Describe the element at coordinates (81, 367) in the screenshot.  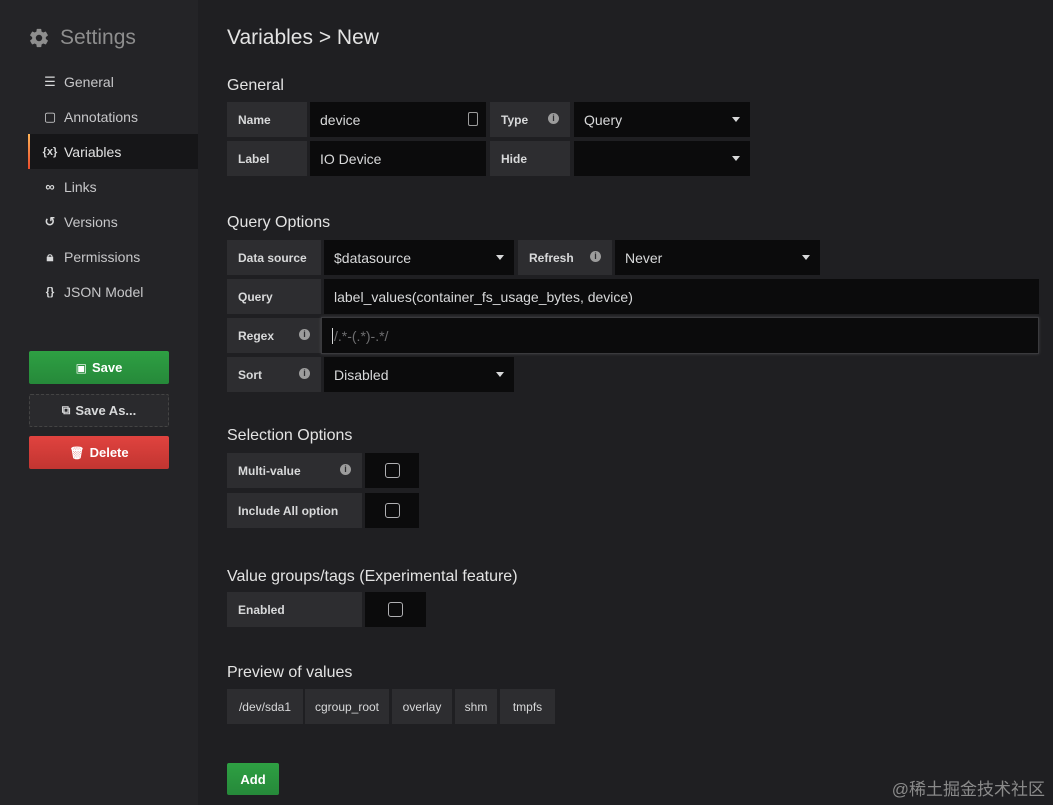
I see `save-icon: ▣` at that location.